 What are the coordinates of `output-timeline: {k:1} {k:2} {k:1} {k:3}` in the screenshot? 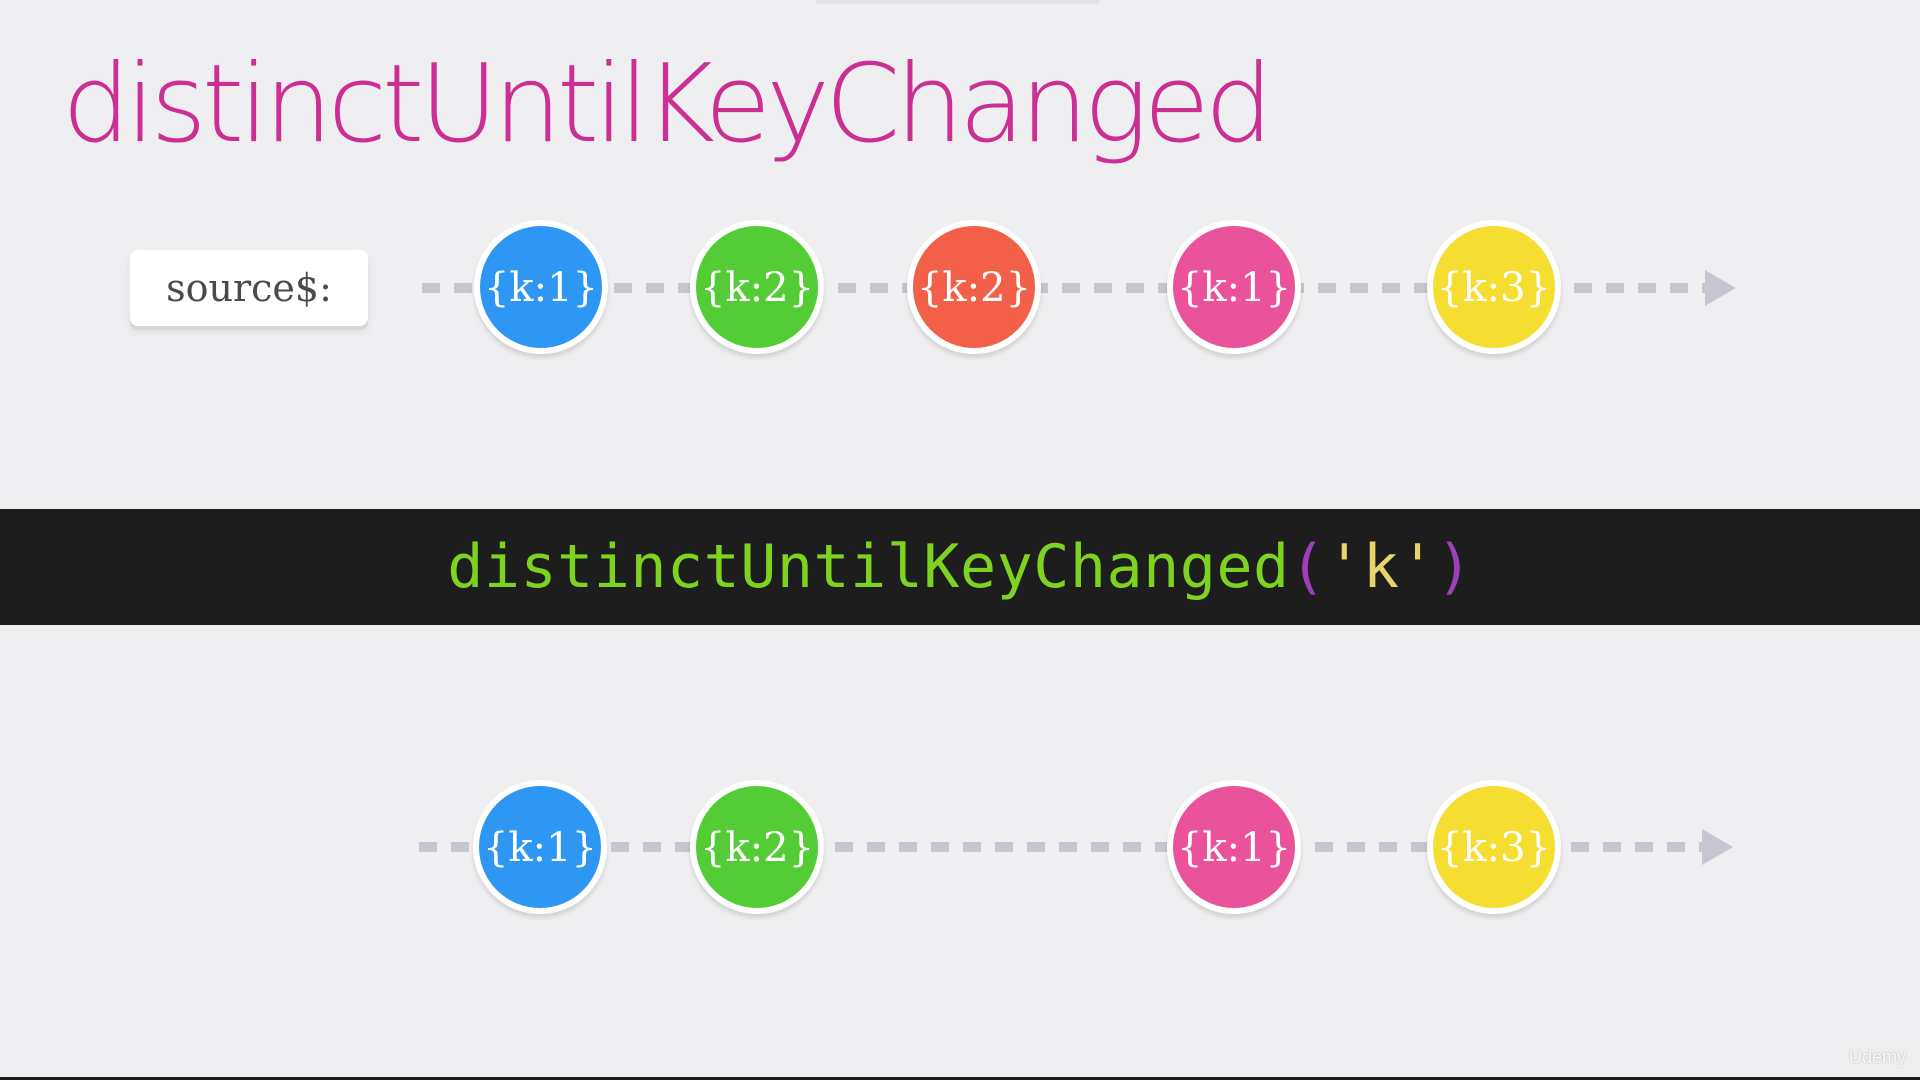 It's located at (1076, 847).